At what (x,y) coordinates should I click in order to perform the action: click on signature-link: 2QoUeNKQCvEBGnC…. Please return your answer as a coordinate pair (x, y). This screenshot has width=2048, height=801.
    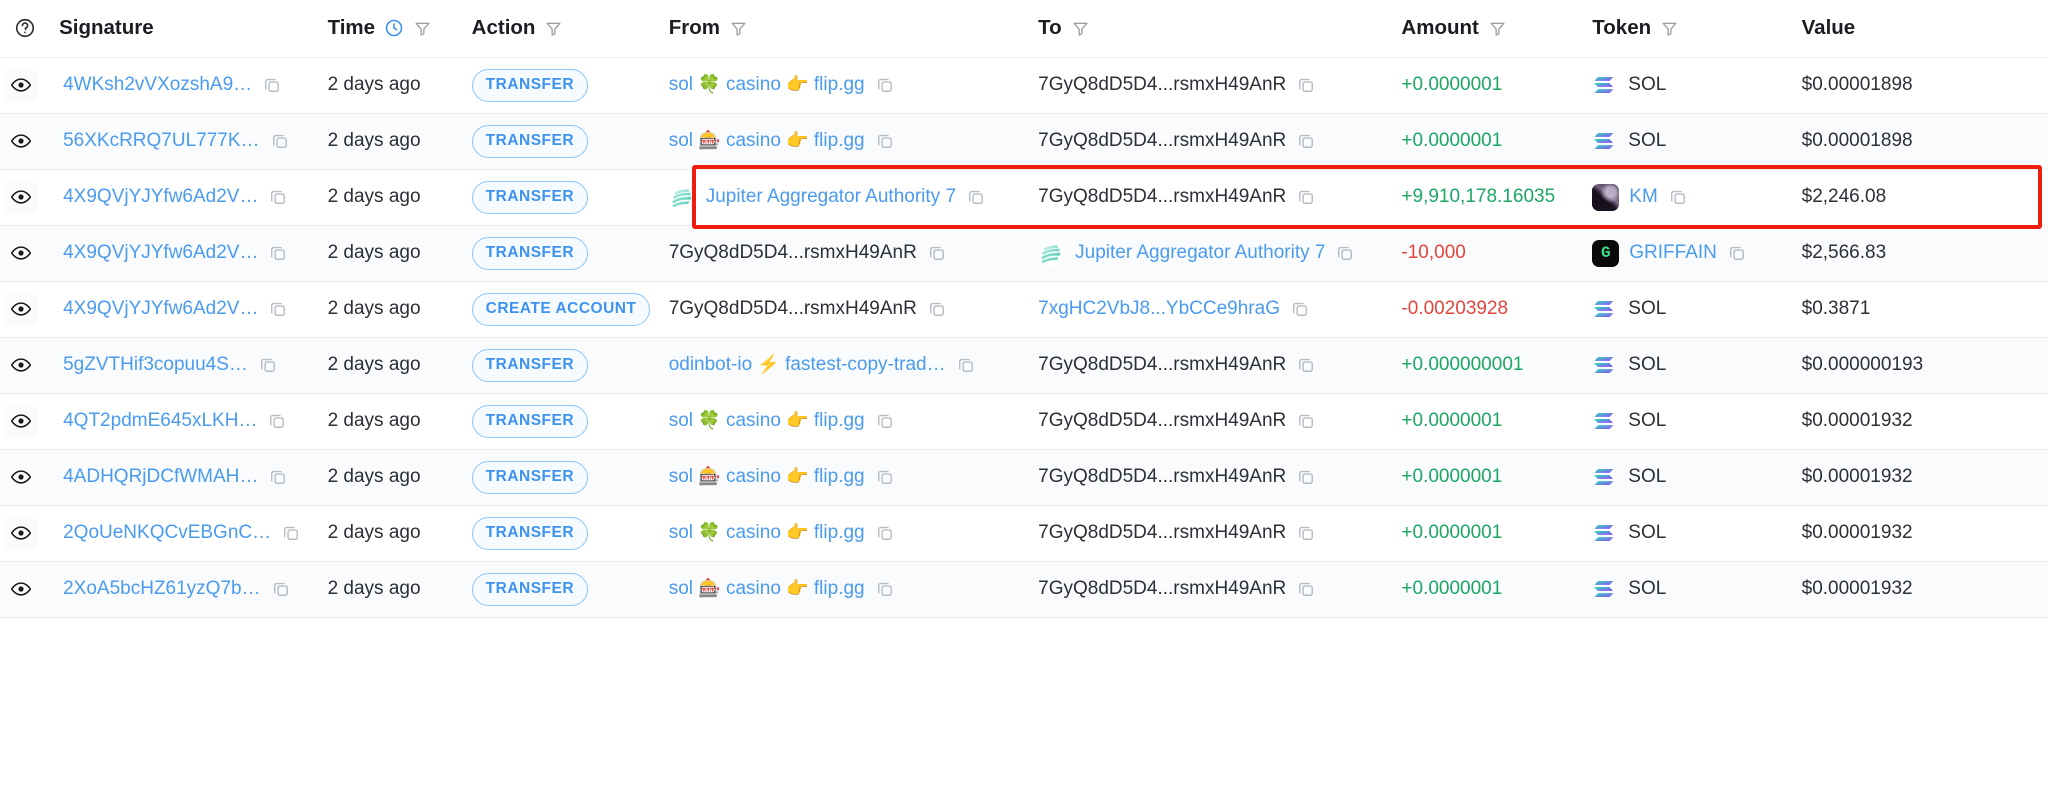
    Looking at the image, I should click on (167, 533).